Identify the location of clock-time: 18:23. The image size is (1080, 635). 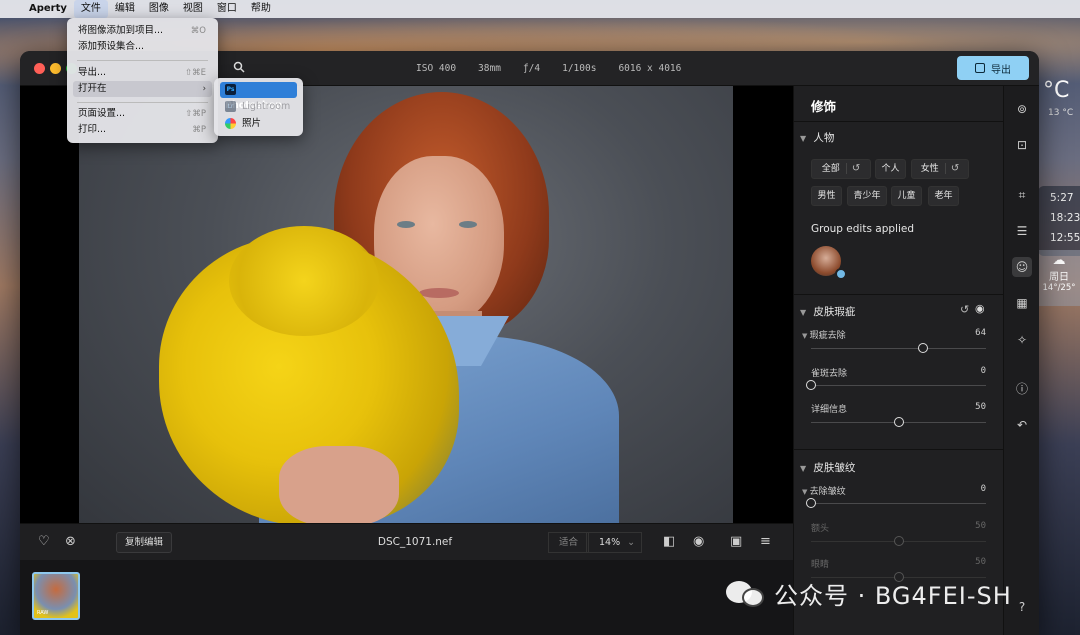
(1065, 218).